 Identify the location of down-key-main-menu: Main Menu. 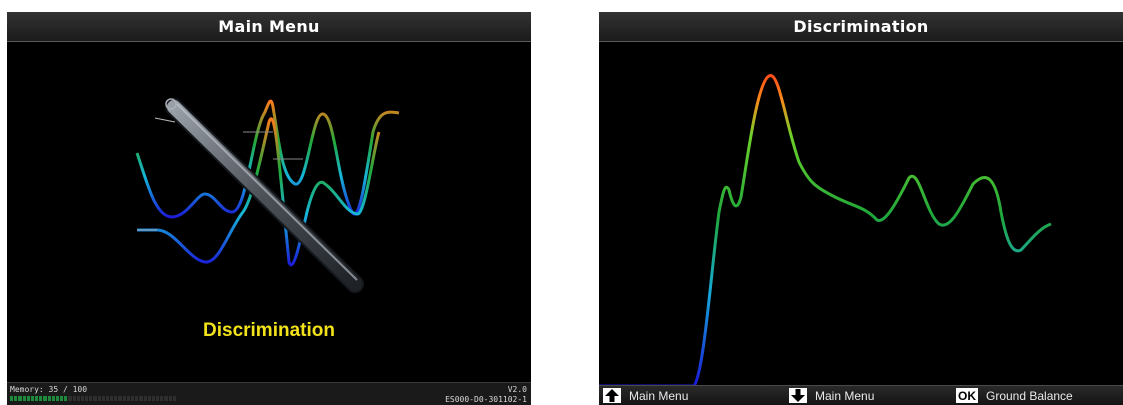
(831, 395).